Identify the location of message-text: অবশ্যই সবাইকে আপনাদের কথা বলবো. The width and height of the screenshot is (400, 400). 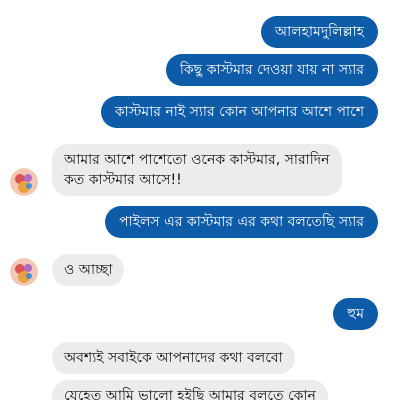
(173, 358).